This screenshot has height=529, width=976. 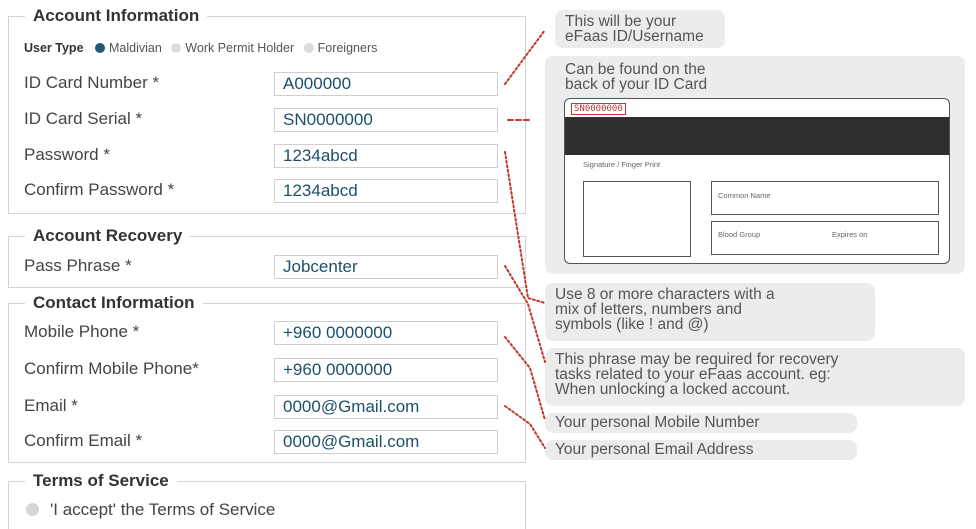 What do you see at coordinates (525, 227) in the screenshot?
I see `connector-password-rule` at bounding box center [525, 227].